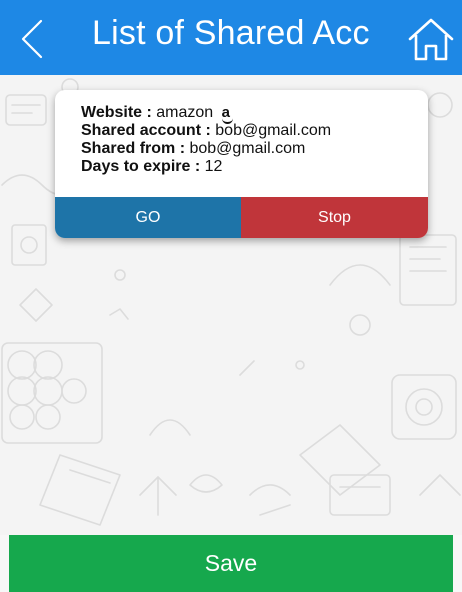  I want to click on amazon-logo-icon: a, so click(227, 114).